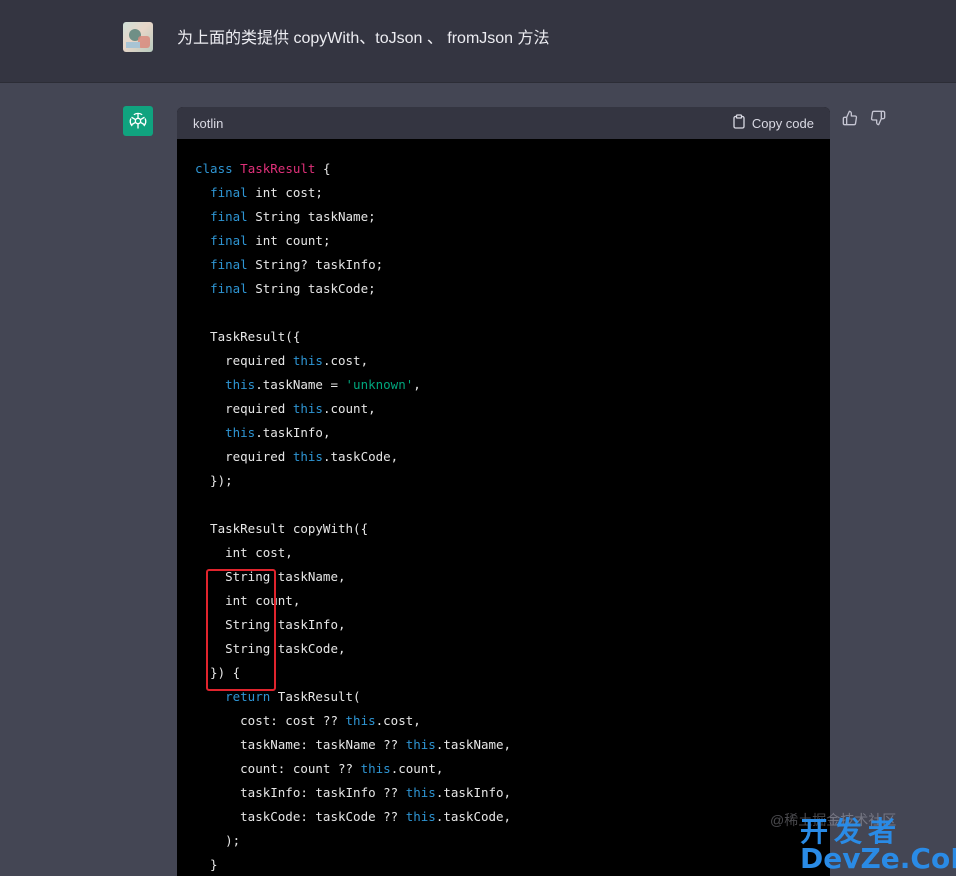  What do you see at coordinates (512, 841) in the screenshot?
I see `code-line: );` at bounding box center [512, 841].